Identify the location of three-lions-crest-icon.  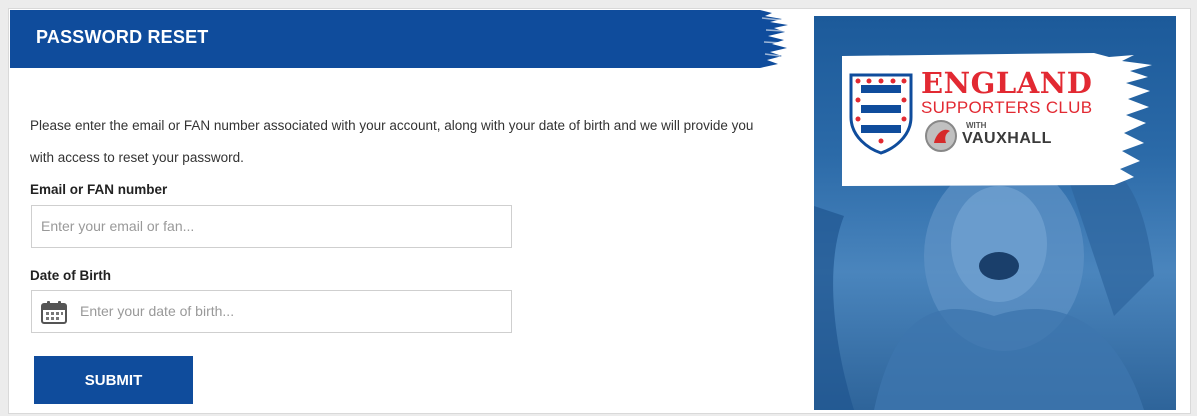
(881, 114).